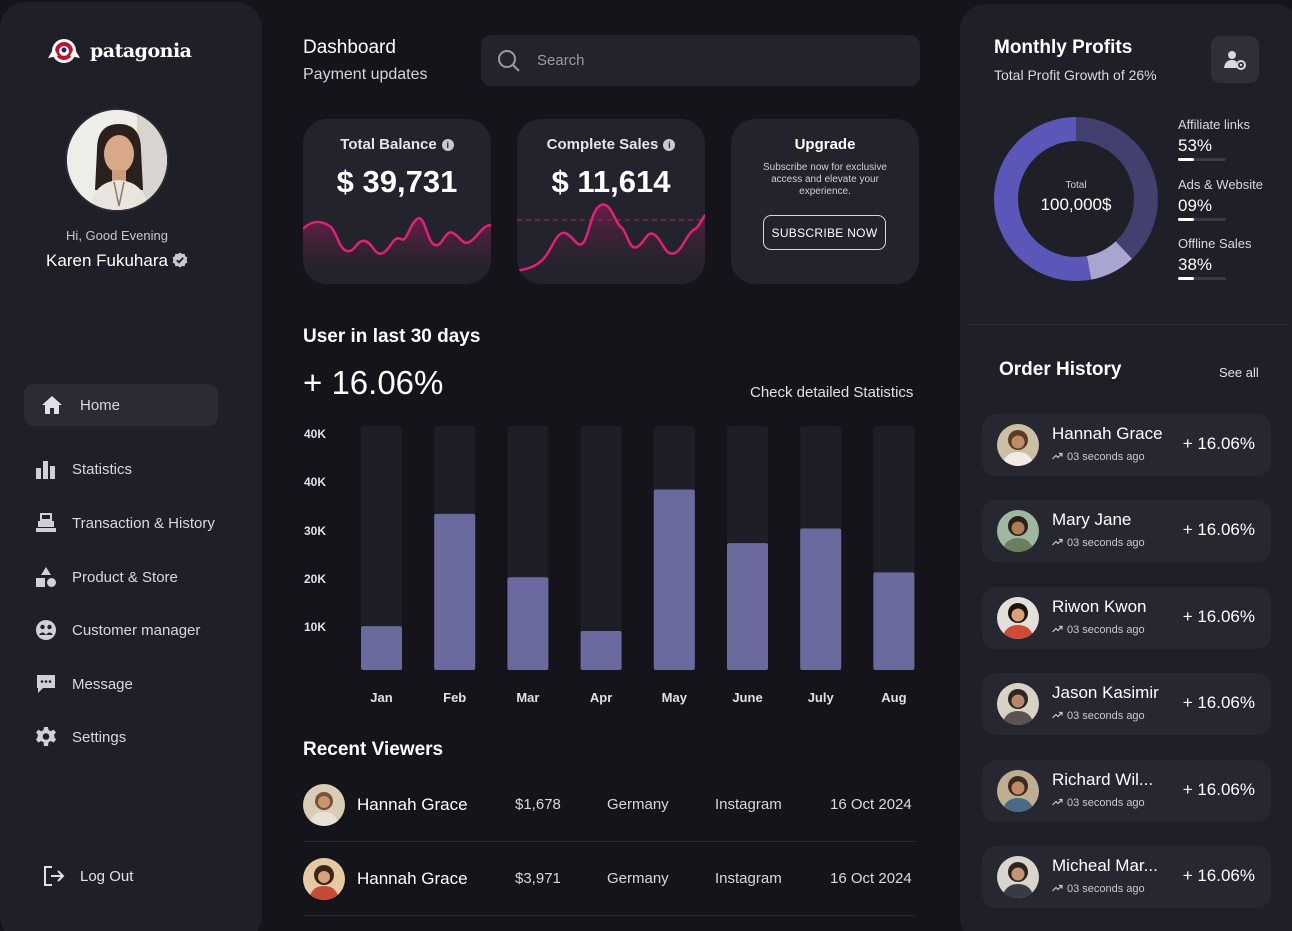  What do you see at coordinates (871, 878) in the screenshot?
I see `viewer-date: 16 Oct 2024` at bounding box center [871, 878].